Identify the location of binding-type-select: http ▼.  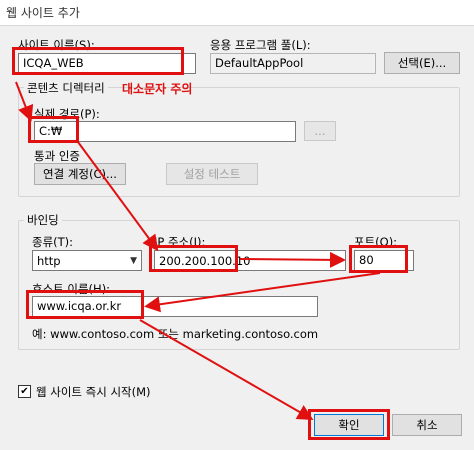
(87, 260).